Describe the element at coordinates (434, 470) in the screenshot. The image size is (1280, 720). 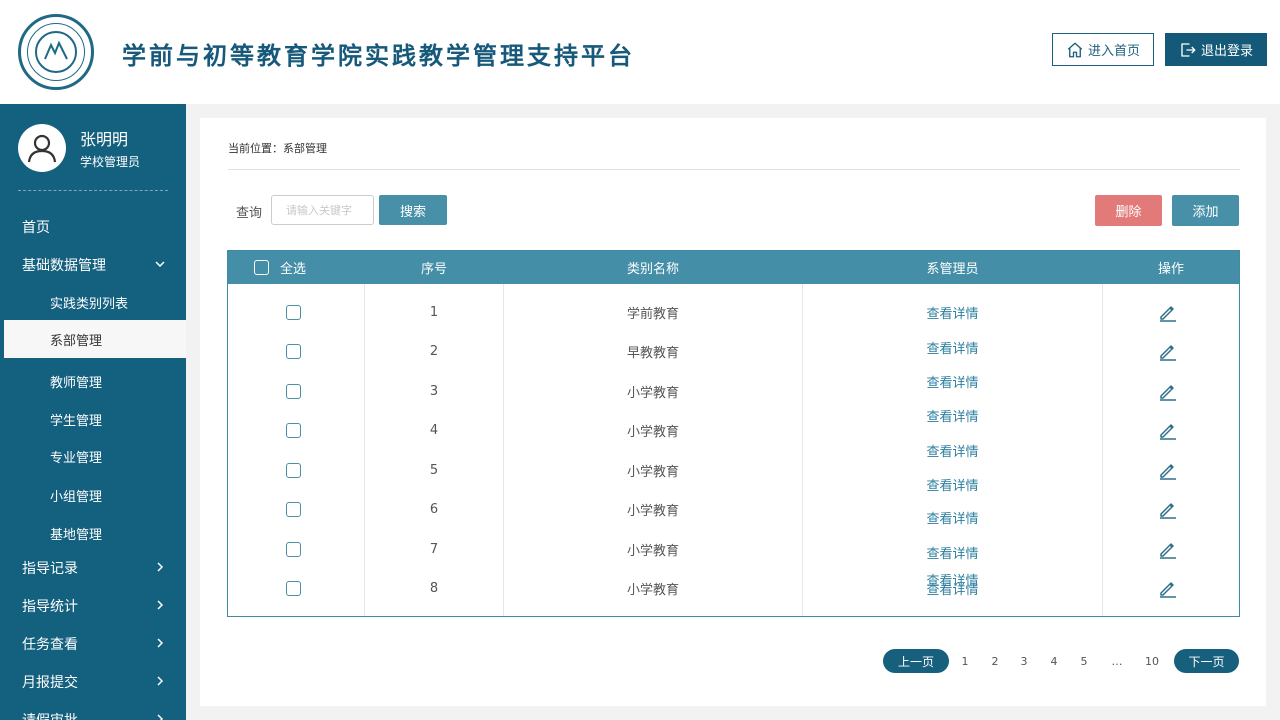
I see `row-no: 5` at that location.